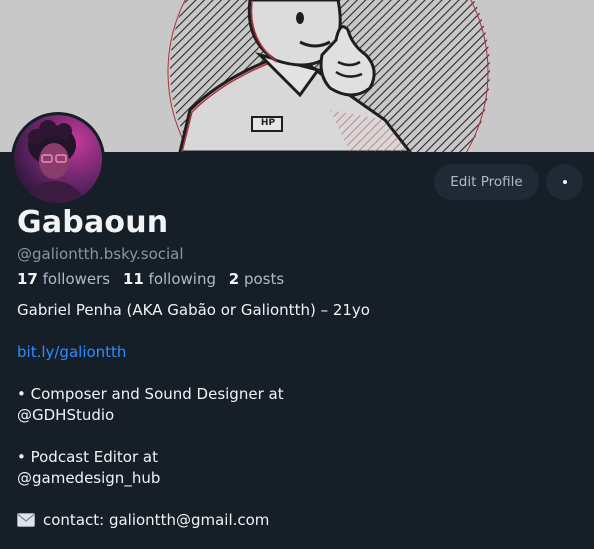 The image size is (594, 549). I want to click on more-horizontal-icon, so click(564, 182).